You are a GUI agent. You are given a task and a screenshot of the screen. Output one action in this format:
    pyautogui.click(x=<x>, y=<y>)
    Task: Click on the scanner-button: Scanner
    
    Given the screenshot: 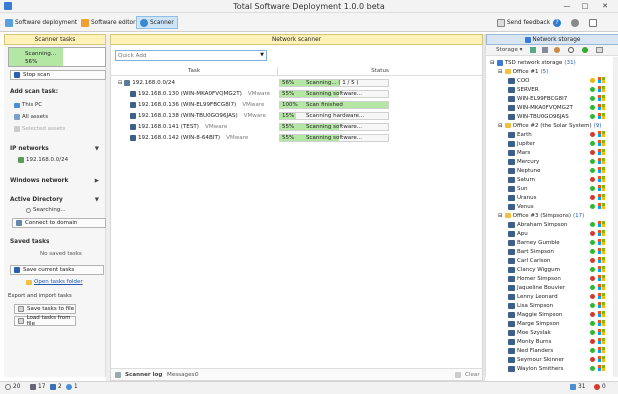 What is the action you would take?
    pyautogui.click(x=157, y=22)
    